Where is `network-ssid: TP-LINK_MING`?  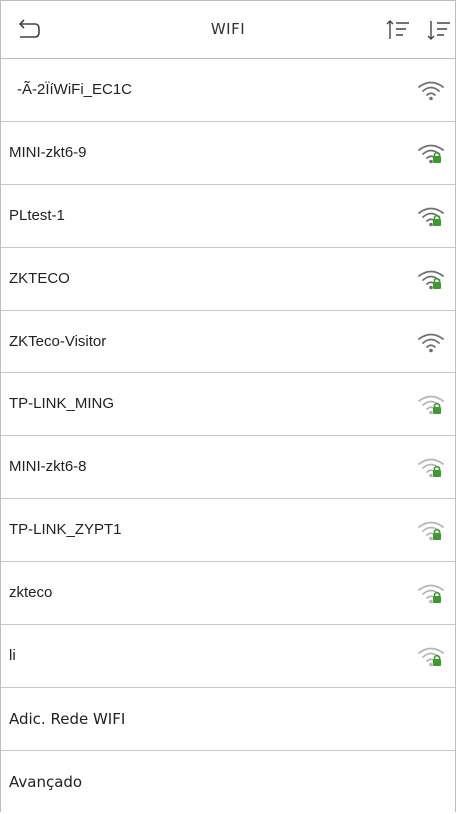 network-ssid: TP-LINK_MING is located at coordinates (62, 404).